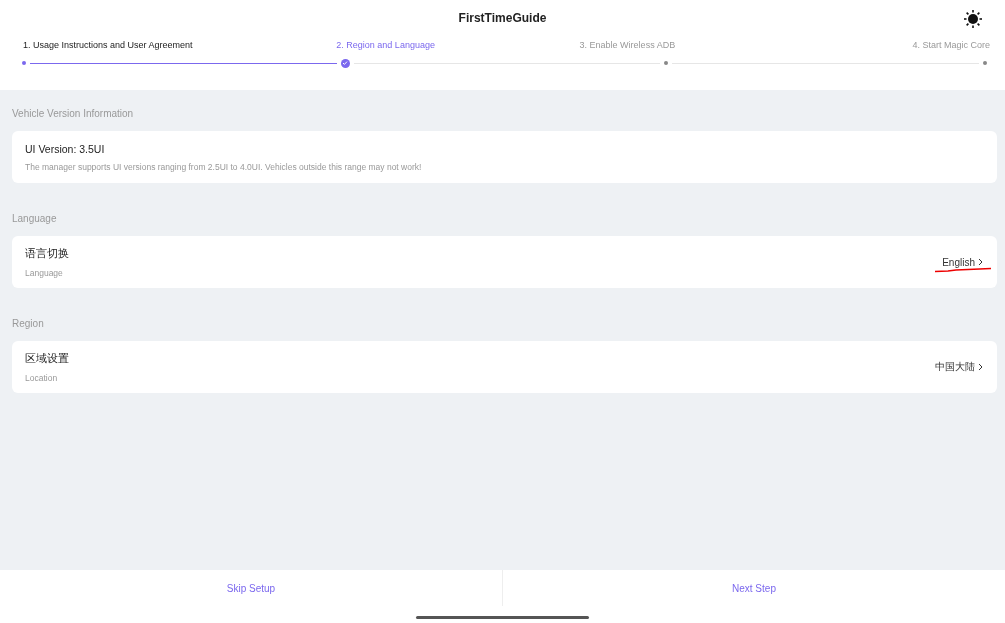  What do you see at coordinates (44, 272) in the screenshot?
I see `setting-subtitle: Language` at bounding box center [44, 272].